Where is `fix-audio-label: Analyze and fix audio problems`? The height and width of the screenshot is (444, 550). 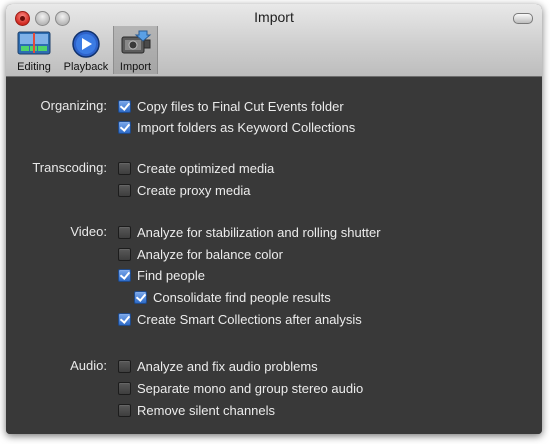 fix-audio-label: Analyze and fix audio problems is located at coordinates (227, 366).